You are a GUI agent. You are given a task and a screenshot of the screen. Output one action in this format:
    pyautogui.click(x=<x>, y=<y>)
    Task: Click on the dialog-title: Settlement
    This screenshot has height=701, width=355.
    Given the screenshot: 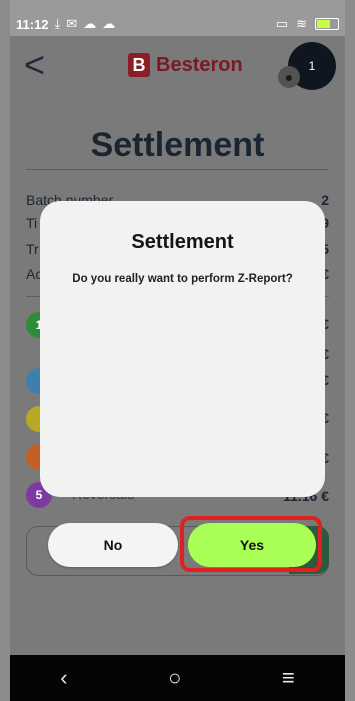 What is the action you would take?
    pyautogui.click(x=182, y=242)
    